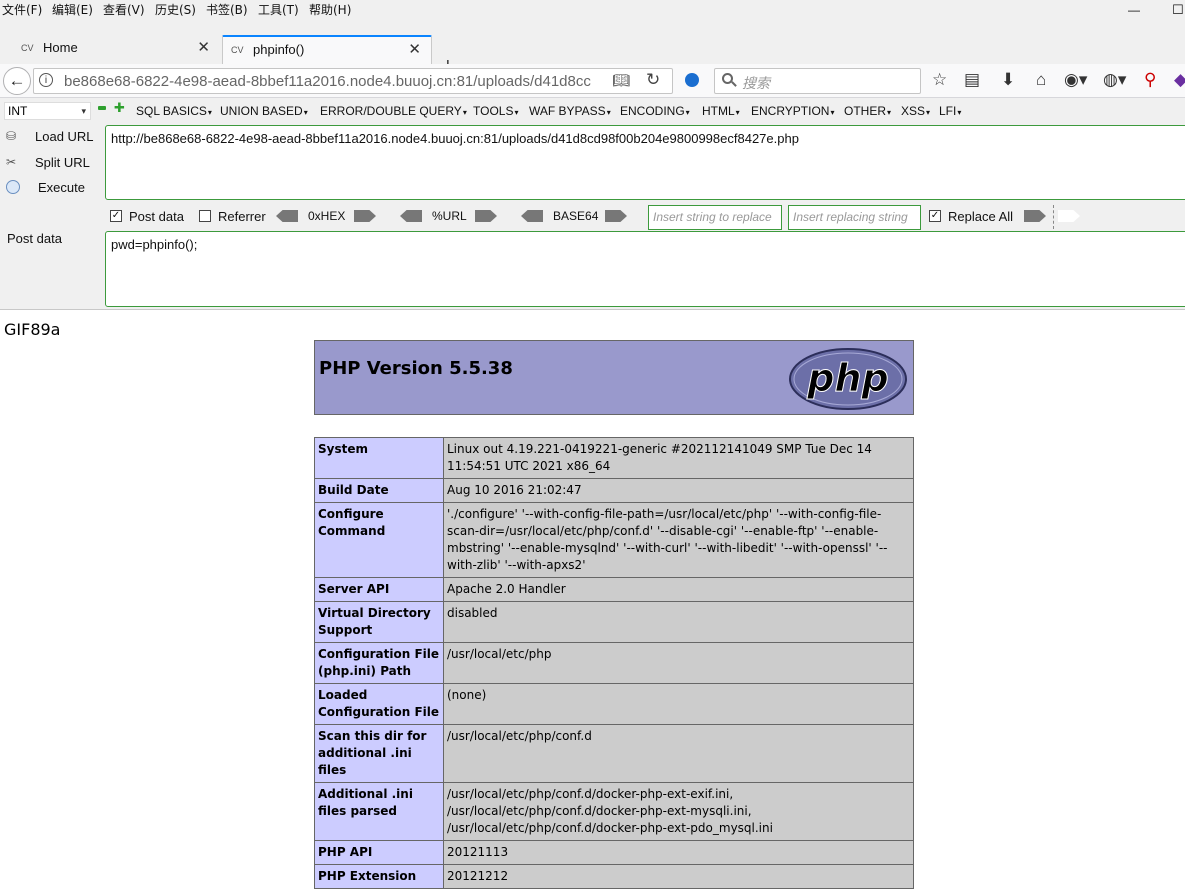  I want to click on menu-edit: 编辑(E), so click(72, 9).